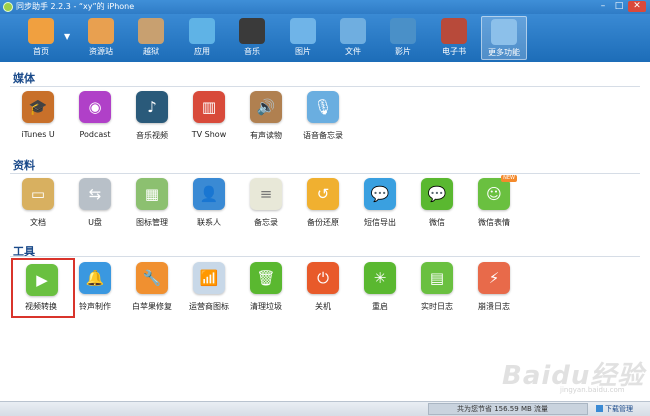  I want to click on tab-photos: 图片, so click(303, 38).